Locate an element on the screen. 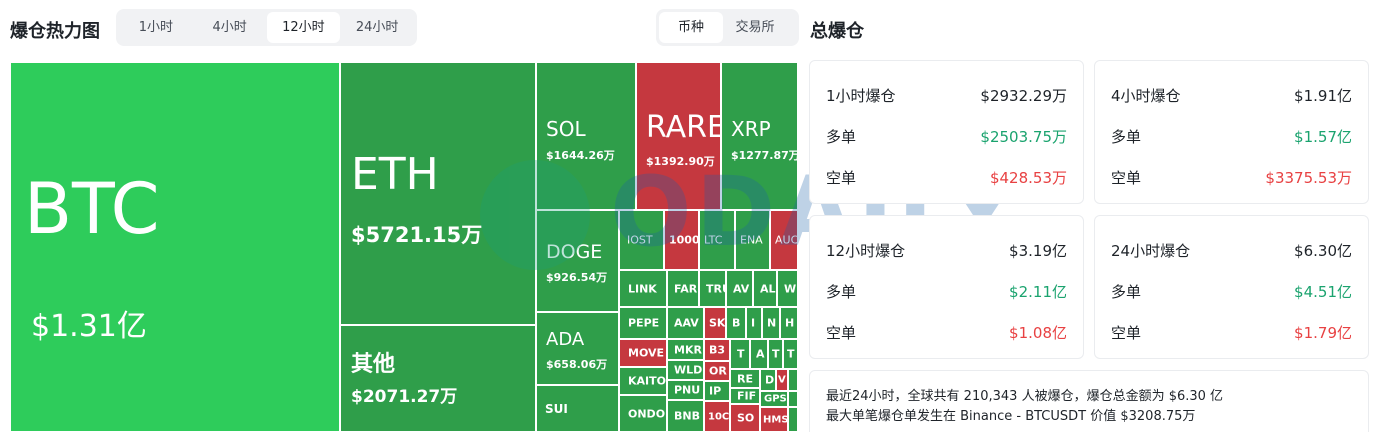  tile-symbol: BNB is located at coordinates (687, 416).